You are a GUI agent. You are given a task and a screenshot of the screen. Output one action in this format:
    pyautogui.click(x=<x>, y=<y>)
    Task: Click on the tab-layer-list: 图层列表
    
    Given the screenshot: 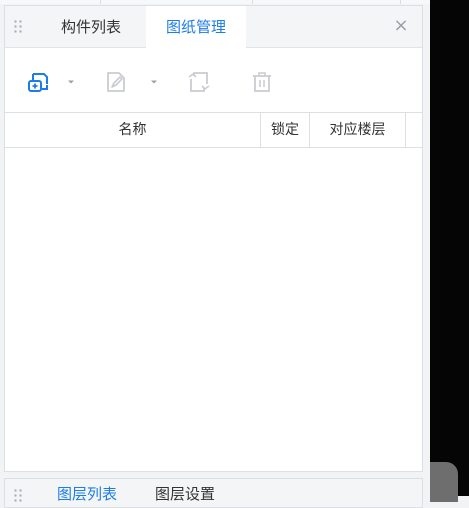 What is the action you would take?
    pyautogui.click(x=87, y=494)
    